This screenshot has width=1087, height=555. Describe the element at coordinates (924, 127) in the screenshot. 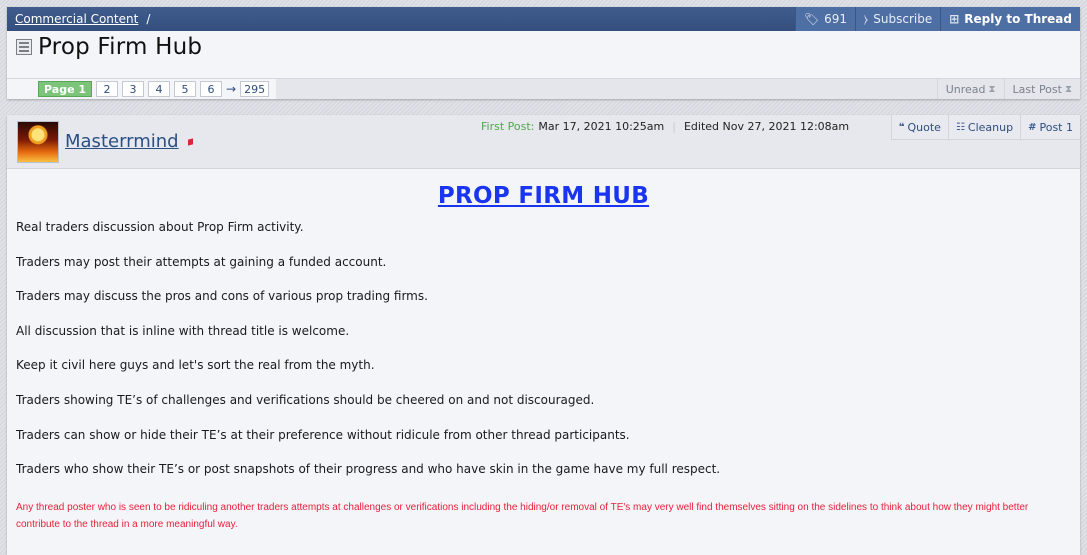

I see `quote-label: Quote` at that location.